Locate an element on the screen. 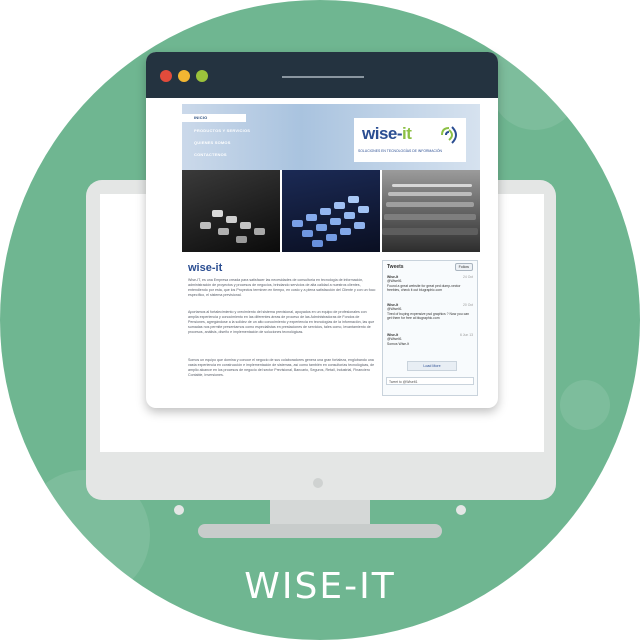 This screenshot has width=640, height=640. nav-item-productos: PRODUCTOS Y SERVICIOS is located at coordinates (222, 130).